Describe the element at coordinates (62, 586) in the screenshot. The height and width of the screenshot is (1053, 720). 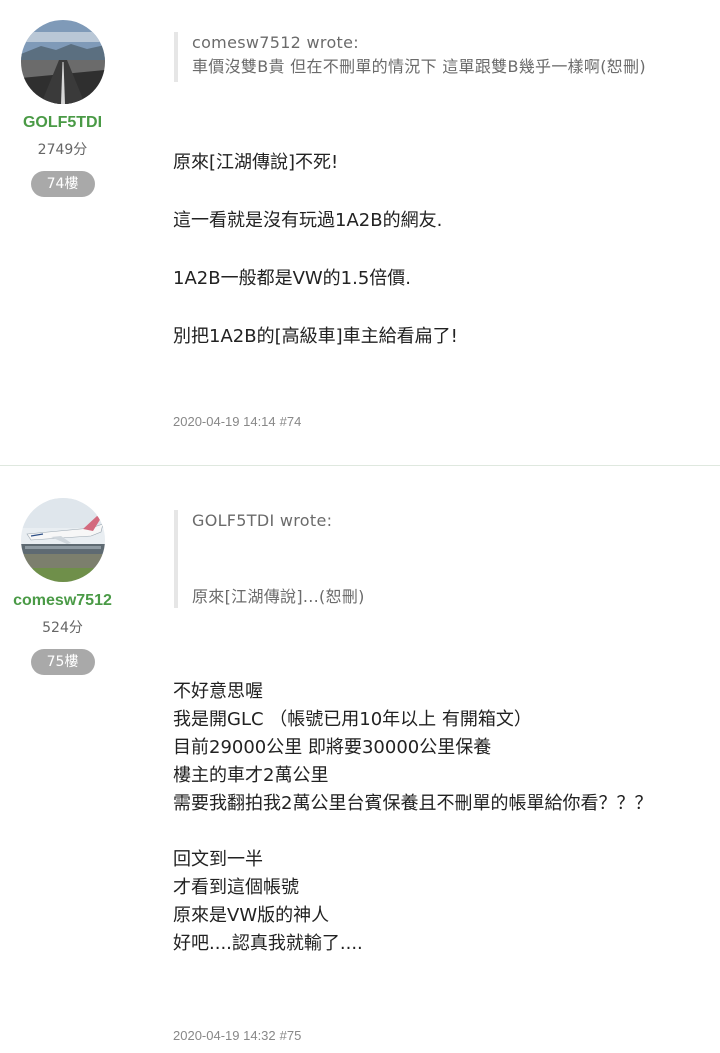
I see `author-panel: comesw7512 524分 75樓` at that location.